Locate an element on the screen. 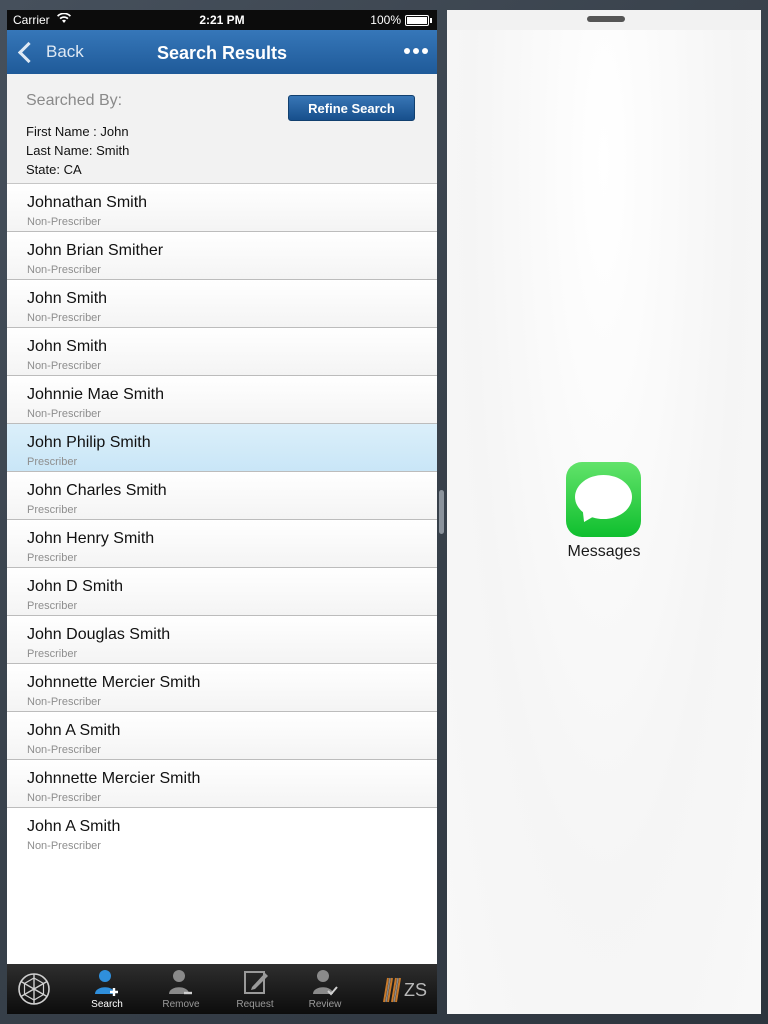 Image resolution: width=768 pixels, height=1024 pixels. result-name: John Douglas Smith is located at coordinates (99, 634).